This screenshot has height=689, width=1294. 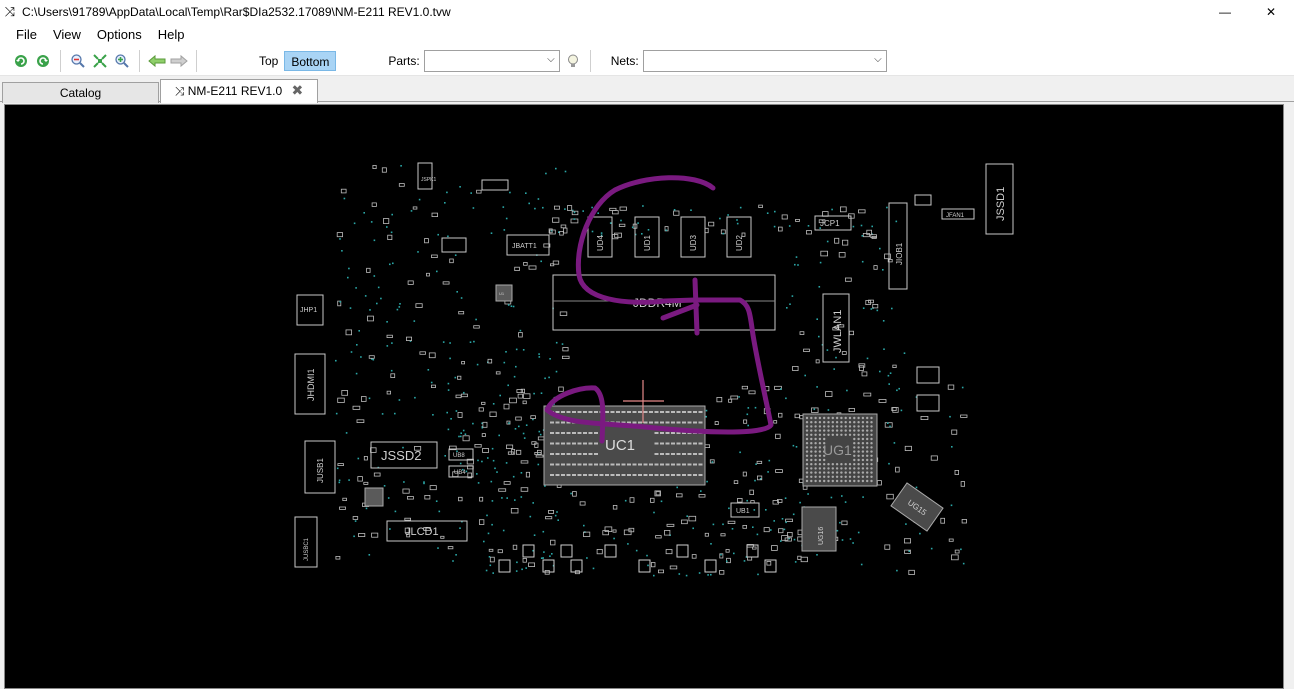 I want to click on forward-arrow-icon, so click(x=179, y=61).